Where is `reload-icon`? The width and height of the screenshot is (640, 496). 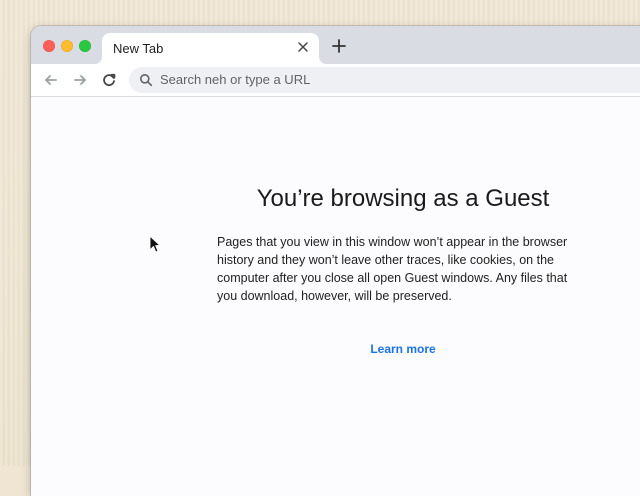 reload-icon is located at coordinates (109, 80).